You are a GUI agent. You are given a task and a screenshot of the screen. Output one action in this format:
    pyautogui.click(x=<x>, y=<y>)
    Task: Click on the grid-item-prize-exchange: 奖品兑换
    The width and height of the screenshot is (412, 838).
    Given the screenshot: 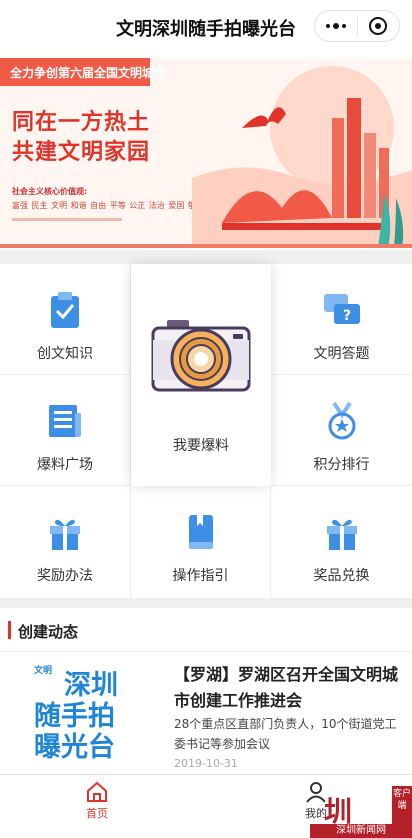 What is the action you would take?
    pyautogui.click(x=341, y=542)
    